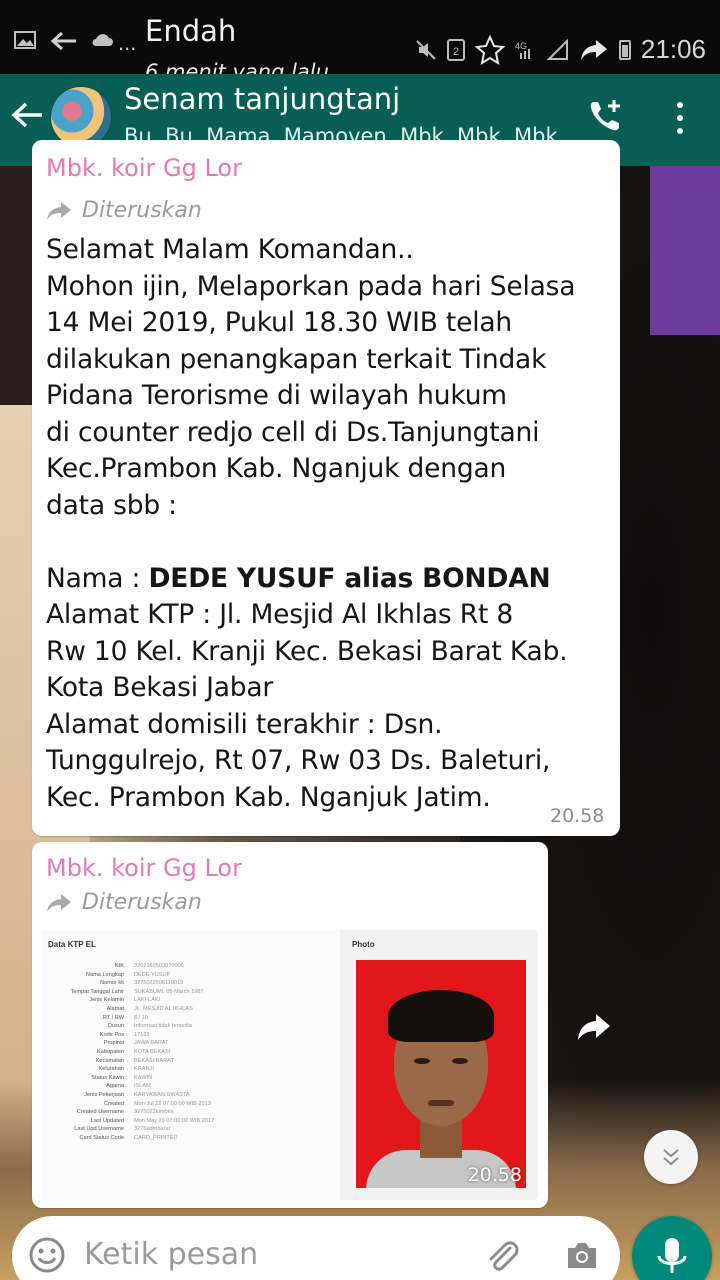 The image size is (720, 1280). I want to click on ktp-field-value: CARD_PRINTED, so click(156, 1137).